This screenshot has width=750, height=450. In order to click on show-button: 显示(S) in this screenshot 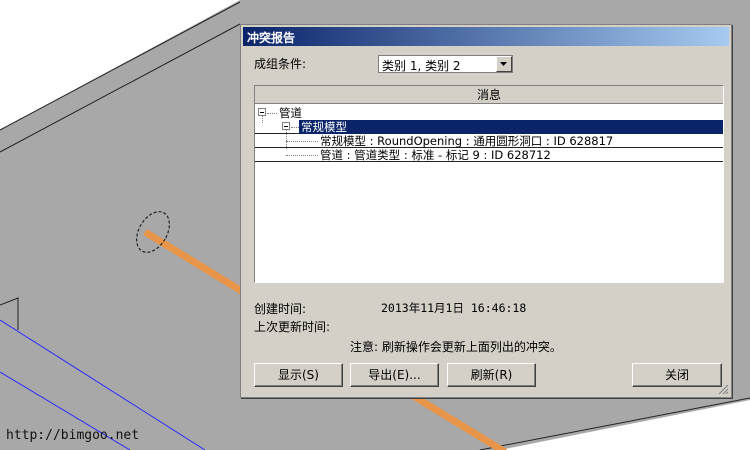, I will do `click(298, 375)`.